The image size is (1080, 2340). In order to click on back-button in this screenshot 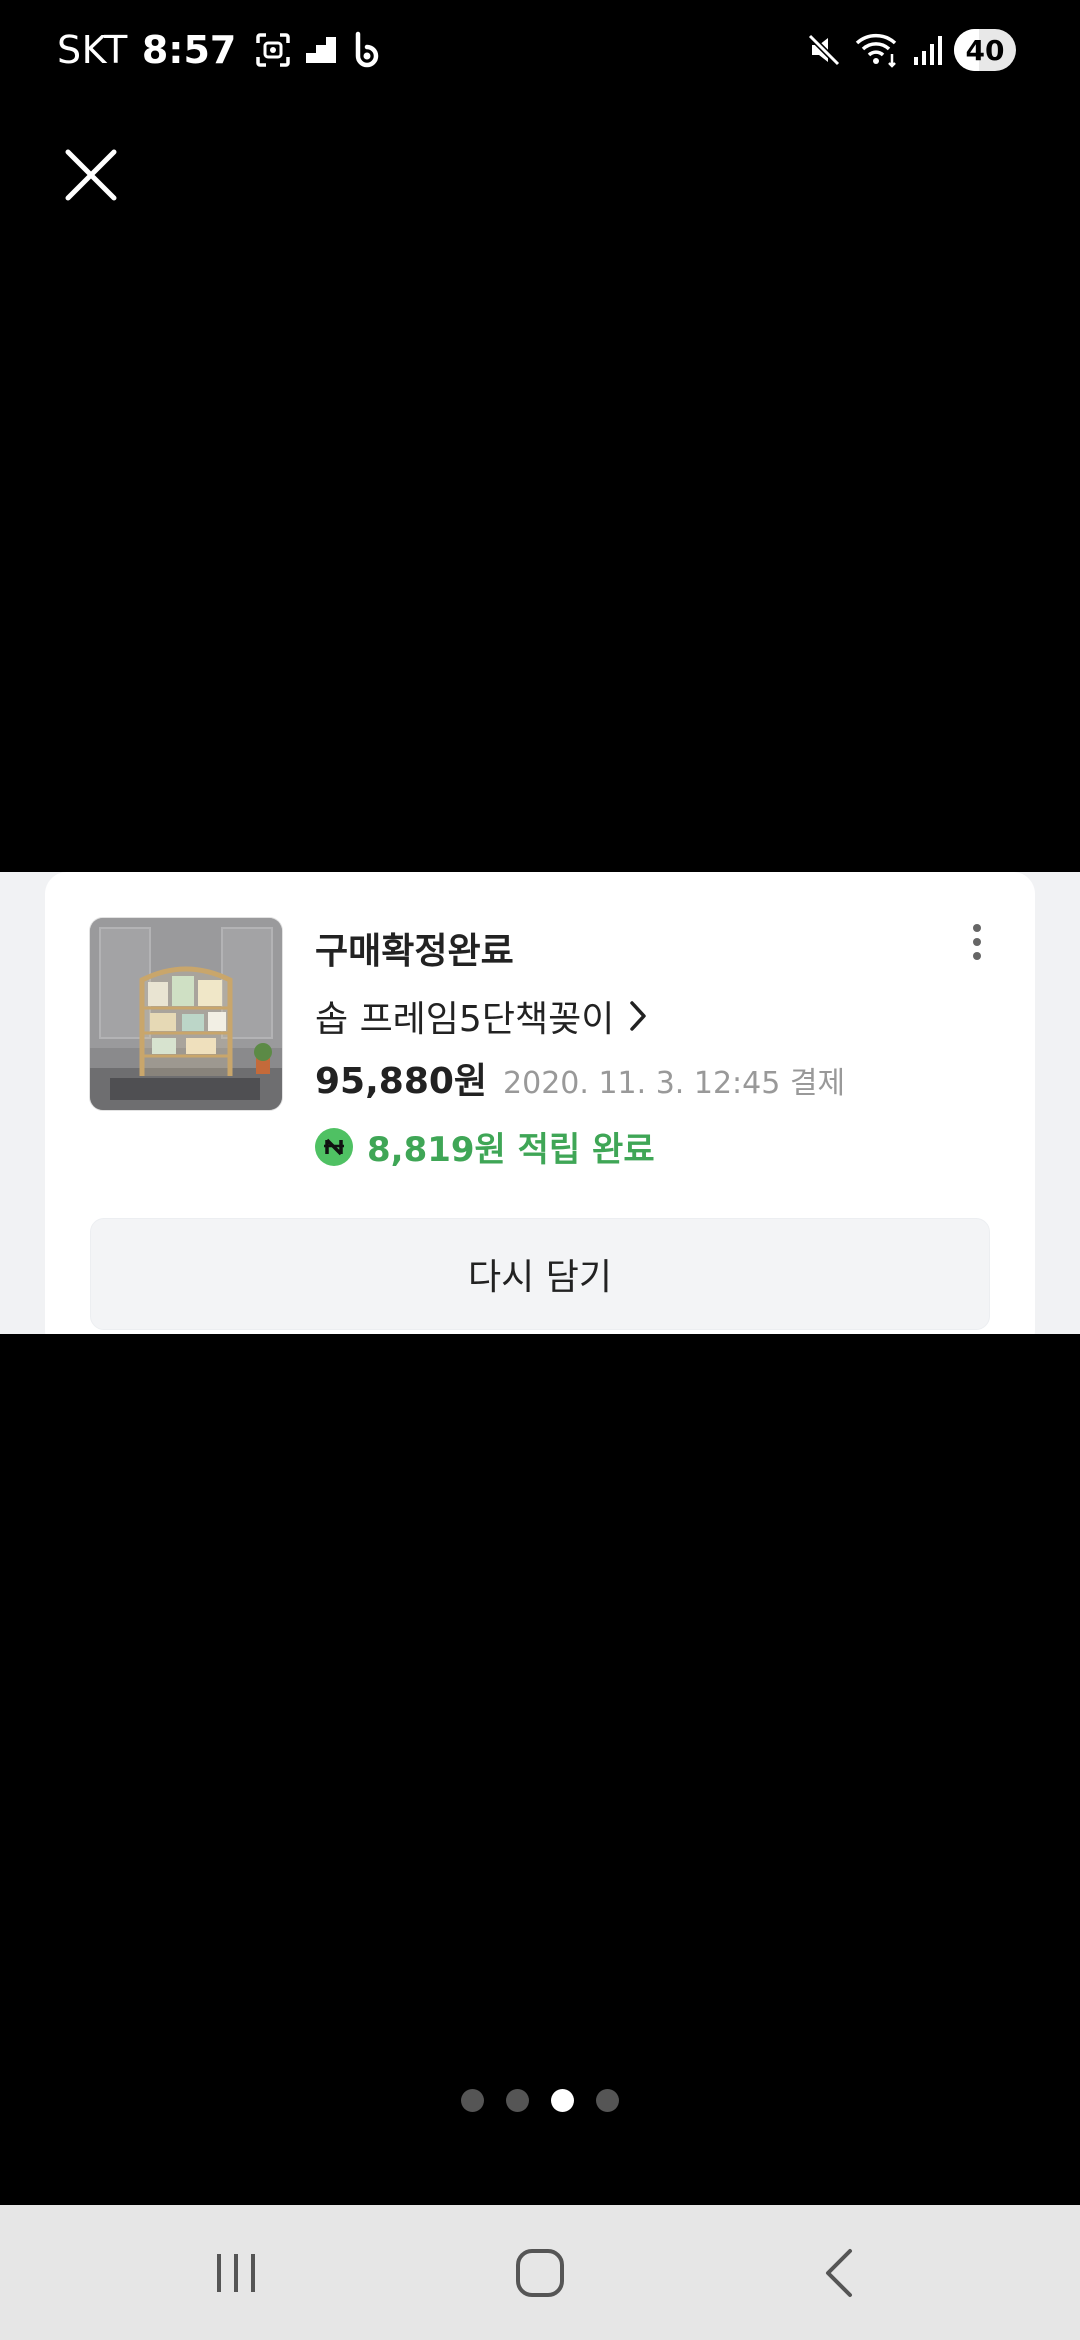, I will do `click(840, 2272)`.